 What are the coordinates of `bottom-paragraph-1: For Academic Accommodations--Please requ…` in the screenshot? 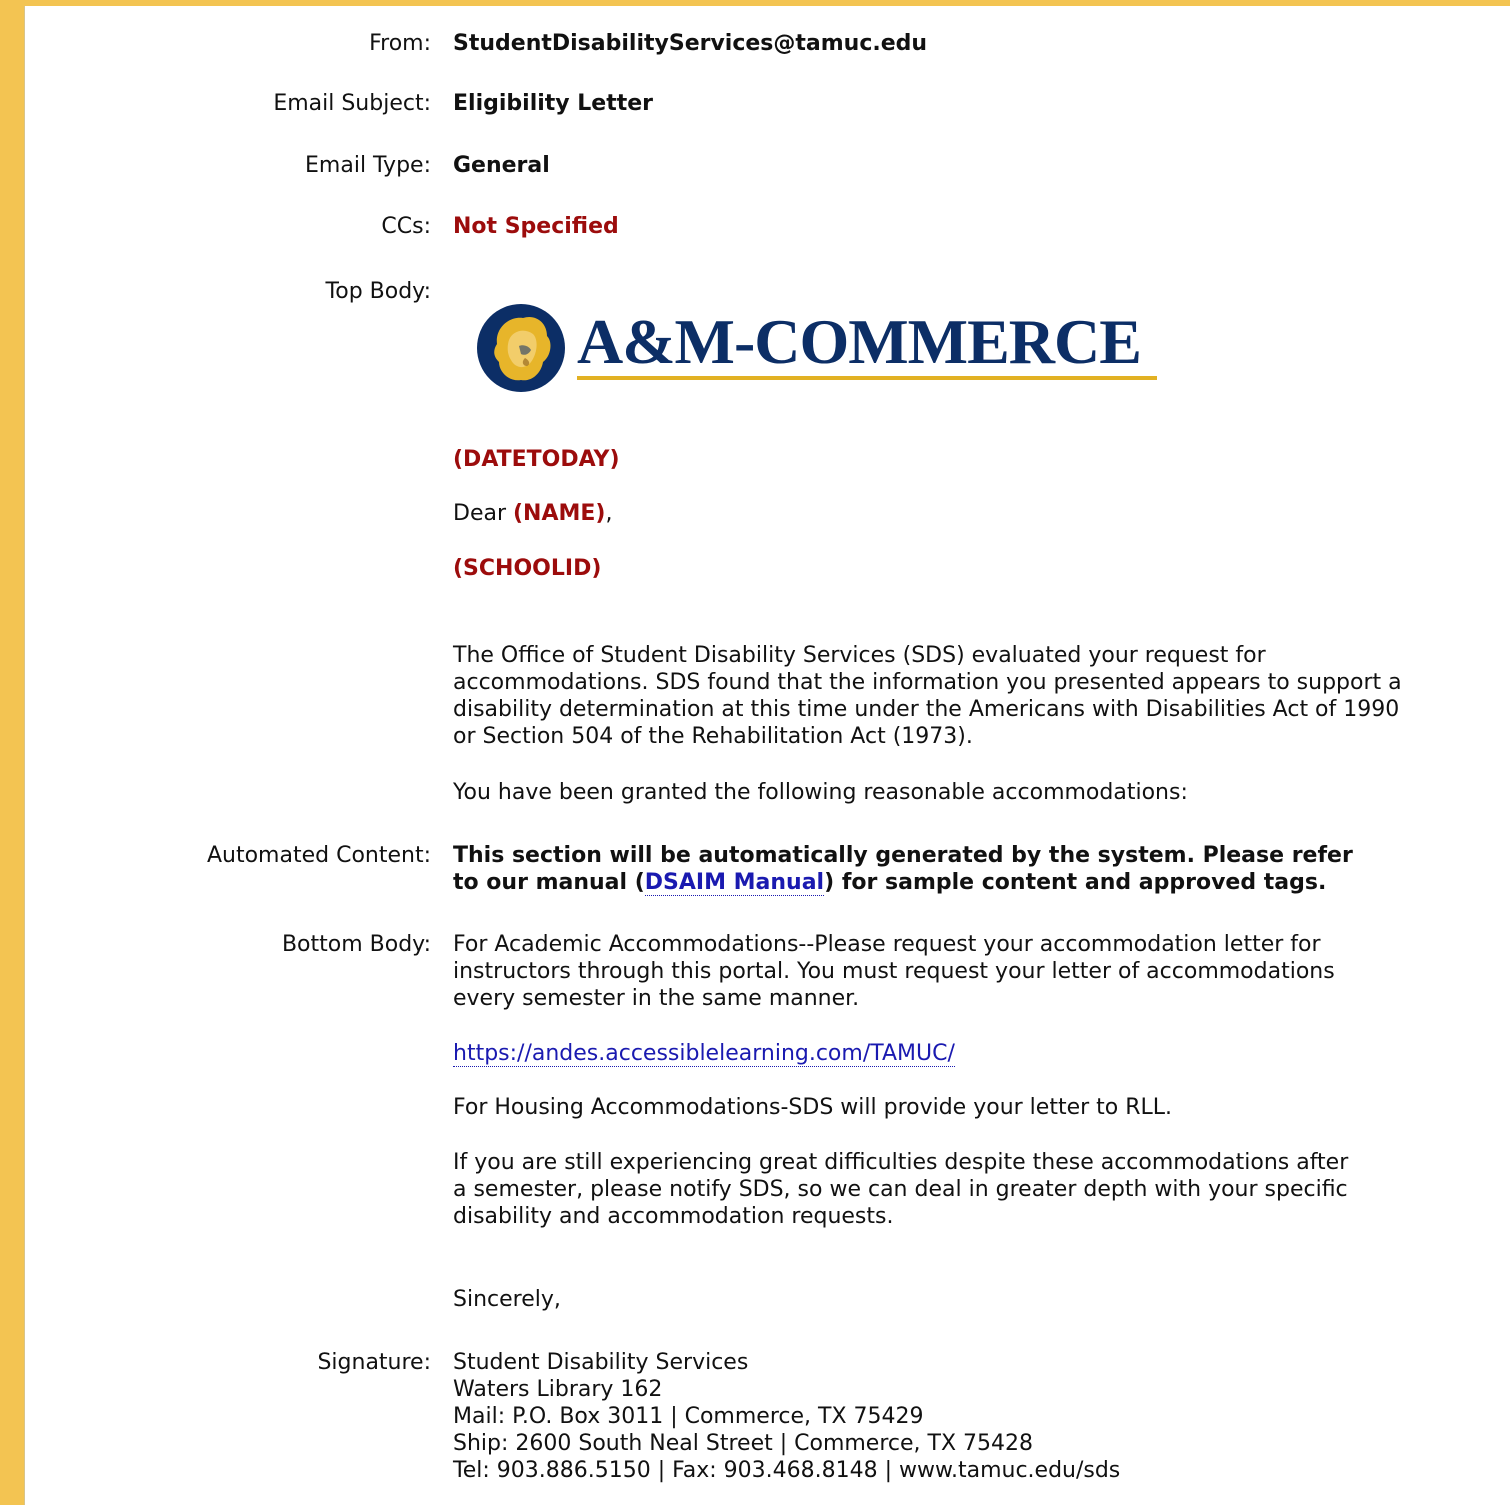 It's located at (894, 971).